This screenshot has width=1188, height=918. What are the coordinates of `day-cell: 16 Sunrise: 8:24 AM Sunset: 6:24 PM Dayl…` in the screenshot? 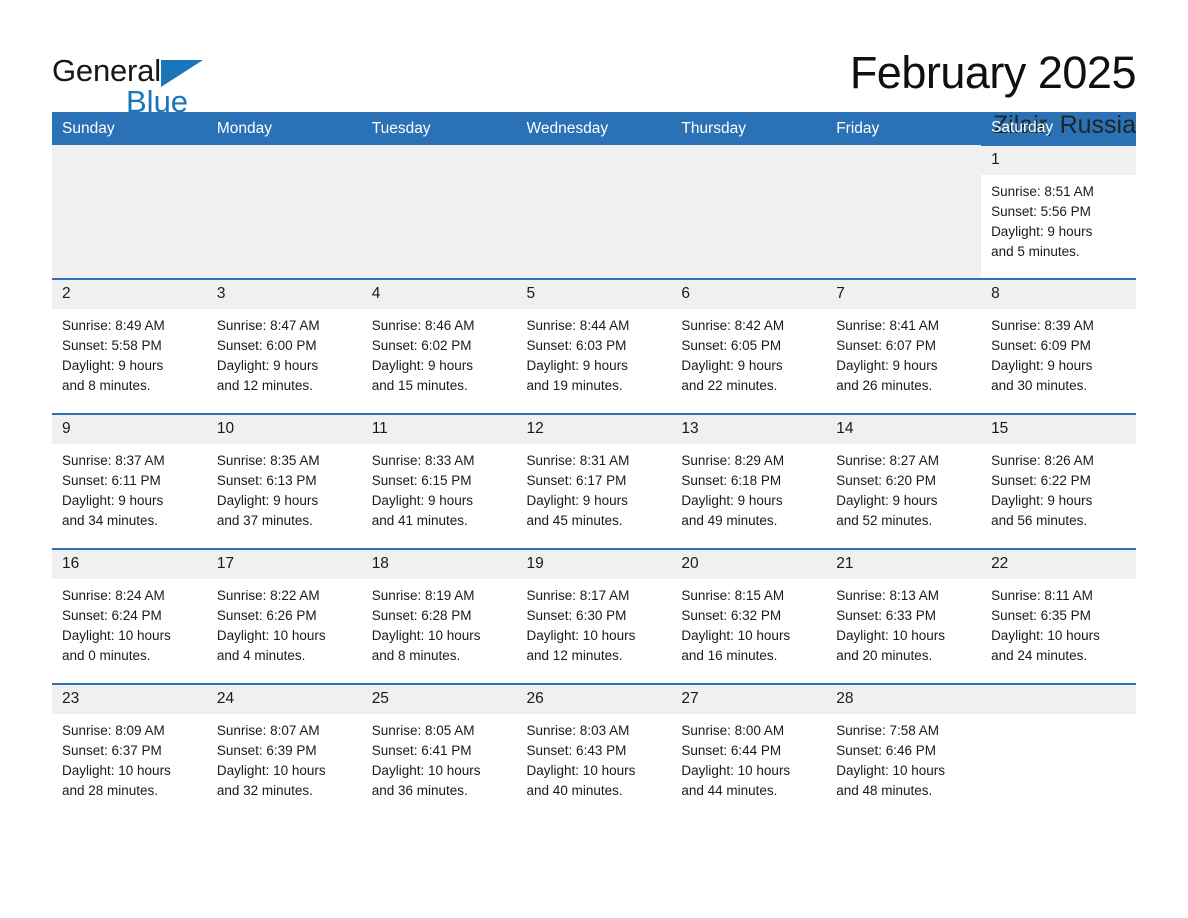 It's located at (129, 616).